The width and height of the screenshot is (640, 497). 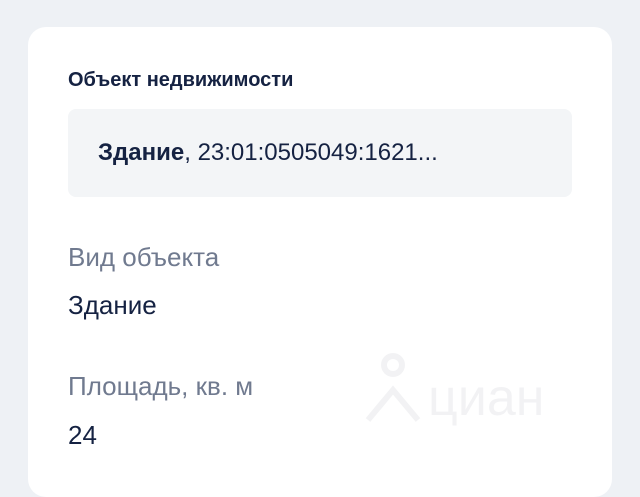 I want to click on cian-watermark: циан, so click(x=454, y=390).